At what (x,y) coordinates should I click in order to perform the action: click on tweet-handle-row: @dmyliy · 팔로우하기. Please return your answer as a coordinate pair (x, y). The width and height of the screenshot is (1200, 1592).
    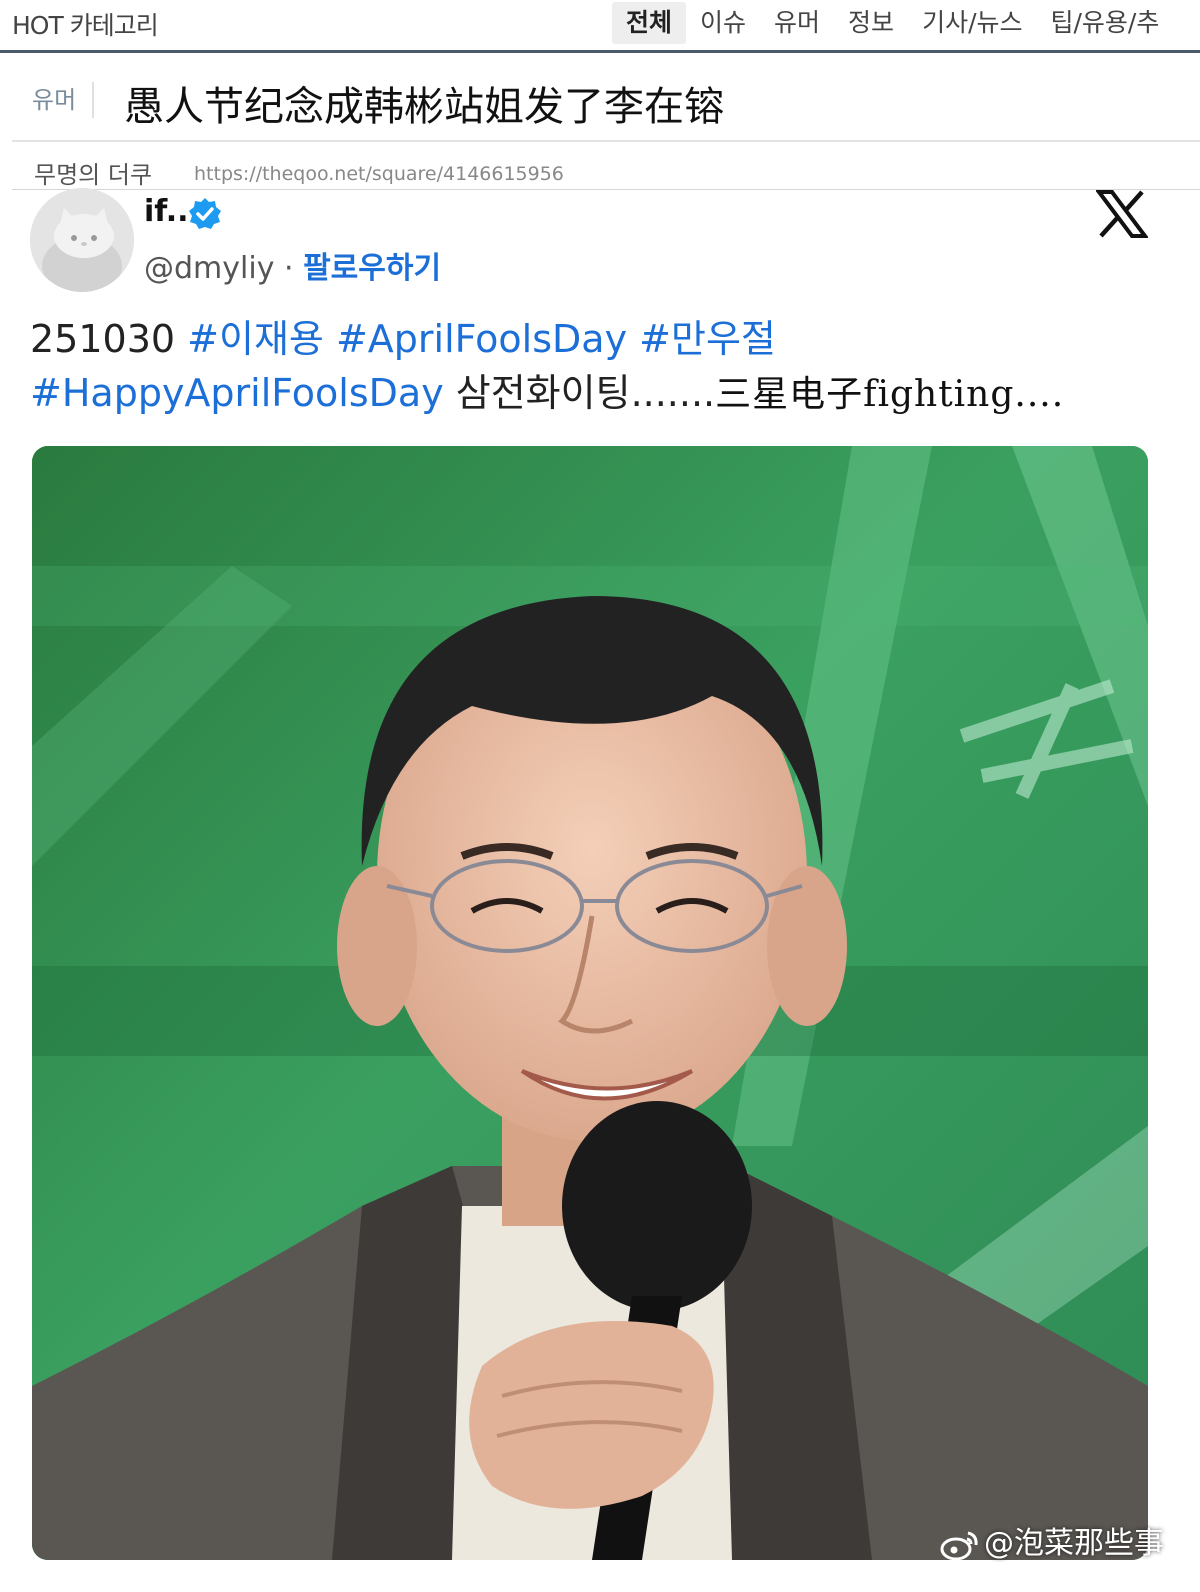
    Looking at the image, I should click on (292, 265).